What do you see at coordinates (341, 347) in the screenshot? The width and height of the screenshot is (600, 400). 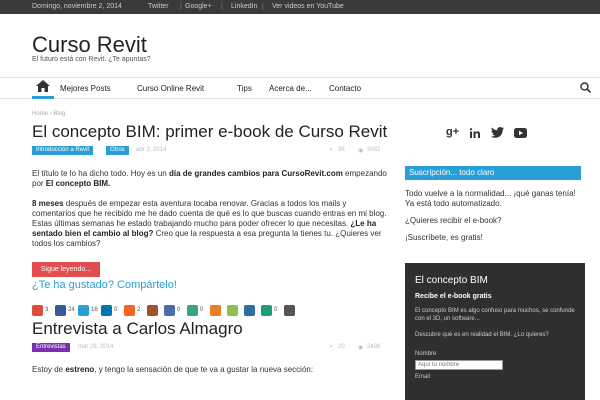 I see `comment-count-2: 20` at bounding box center [341, 347].